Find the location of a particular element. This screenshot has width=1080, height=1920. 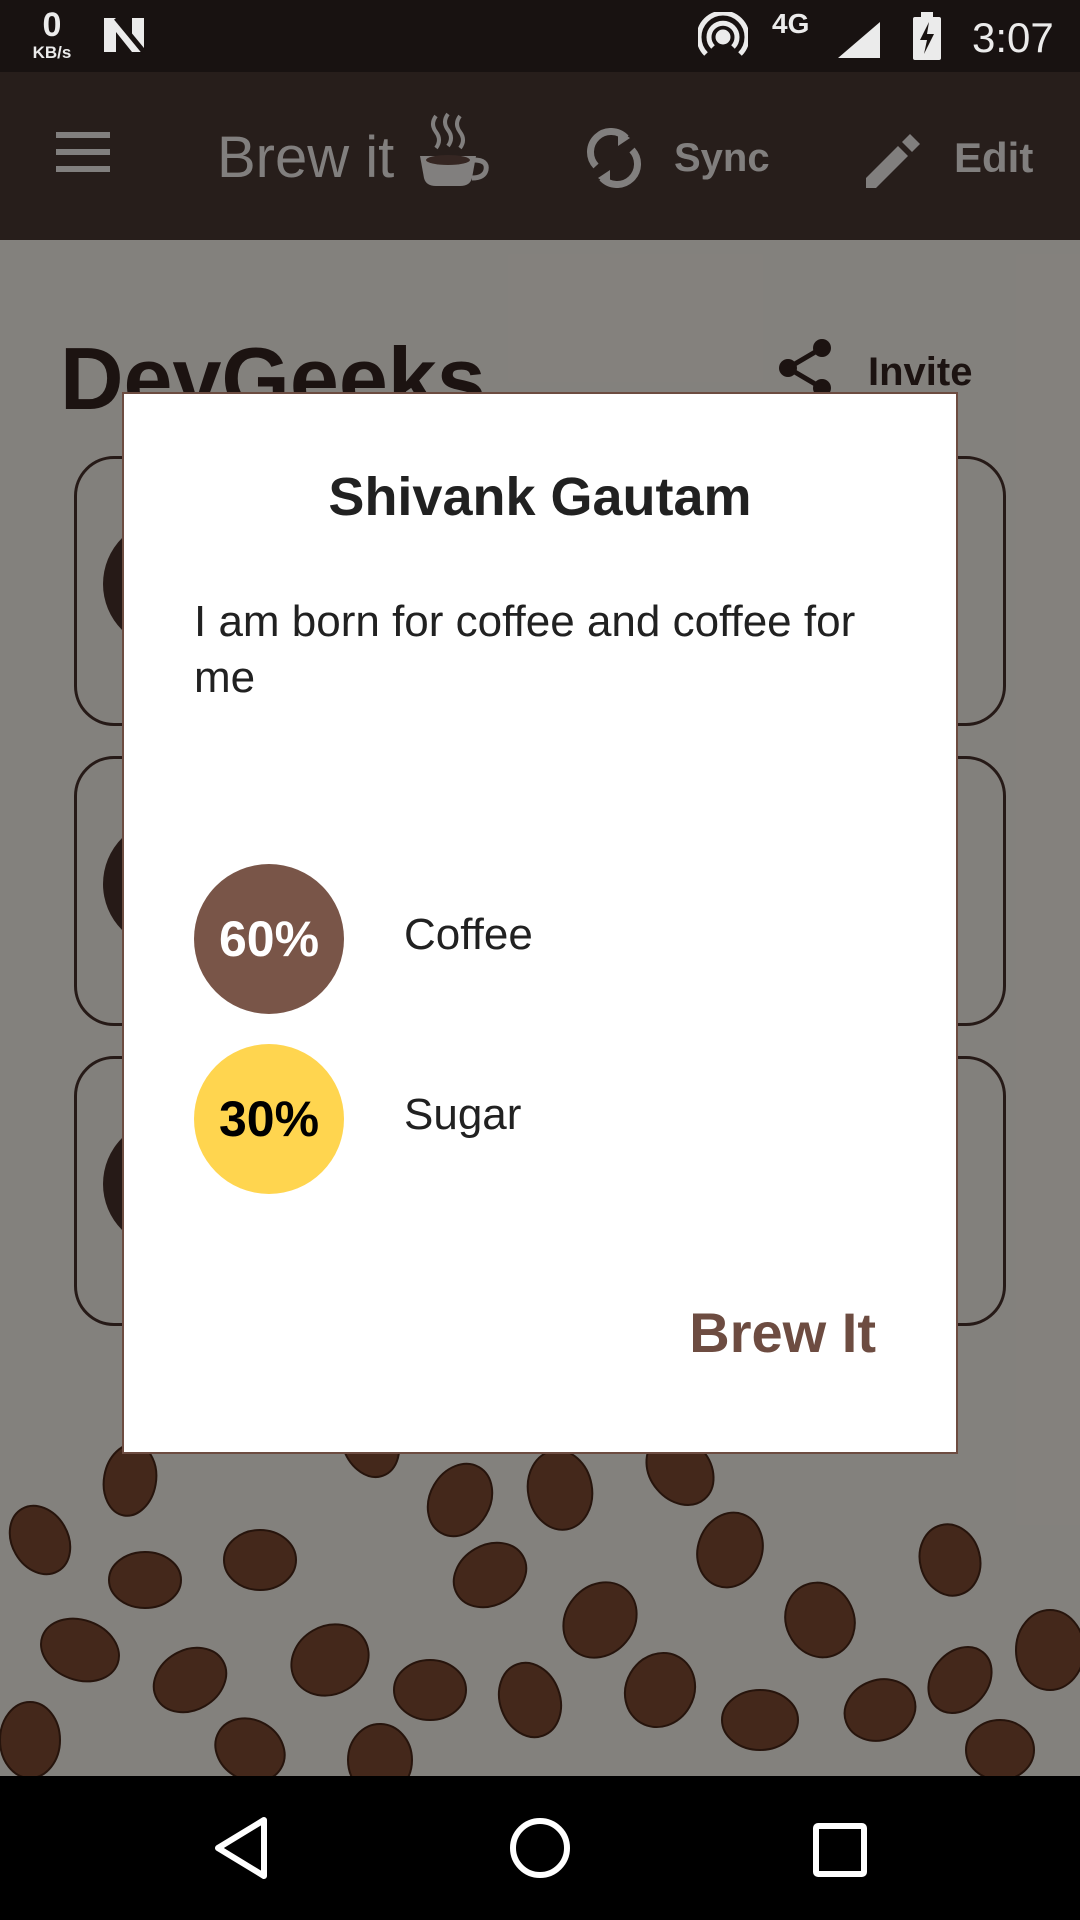

recent-apps-icon is located at coordinates (840, 1852).